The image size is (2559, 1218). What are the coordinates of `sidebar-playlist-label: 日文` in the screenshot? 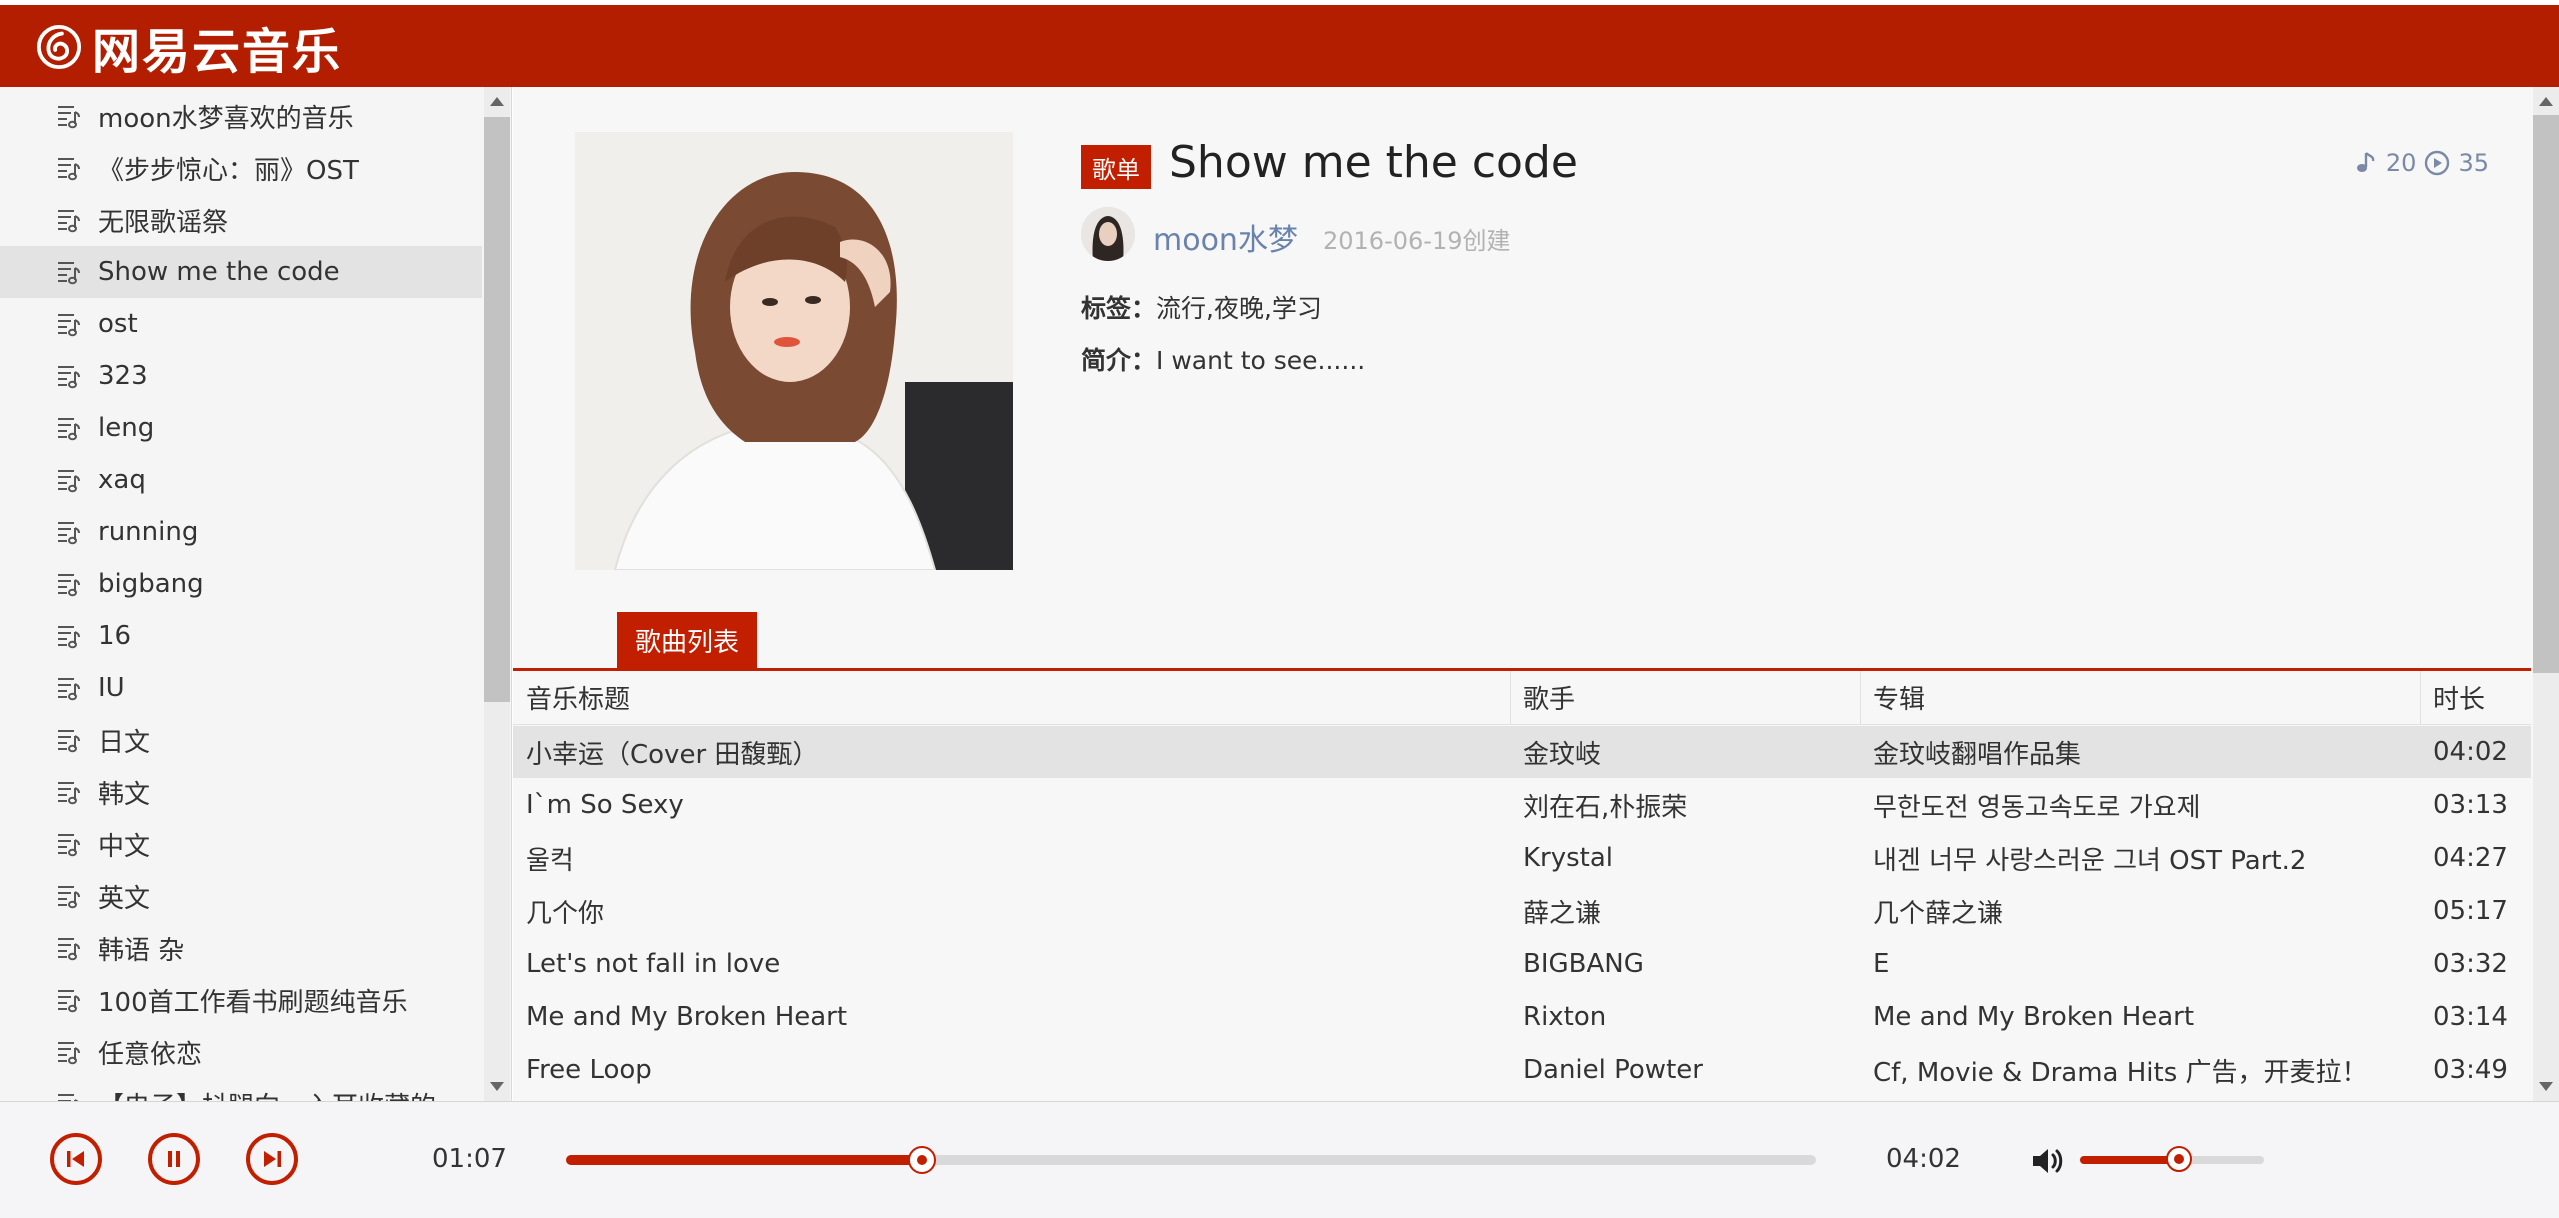 It's located at (124, 742).